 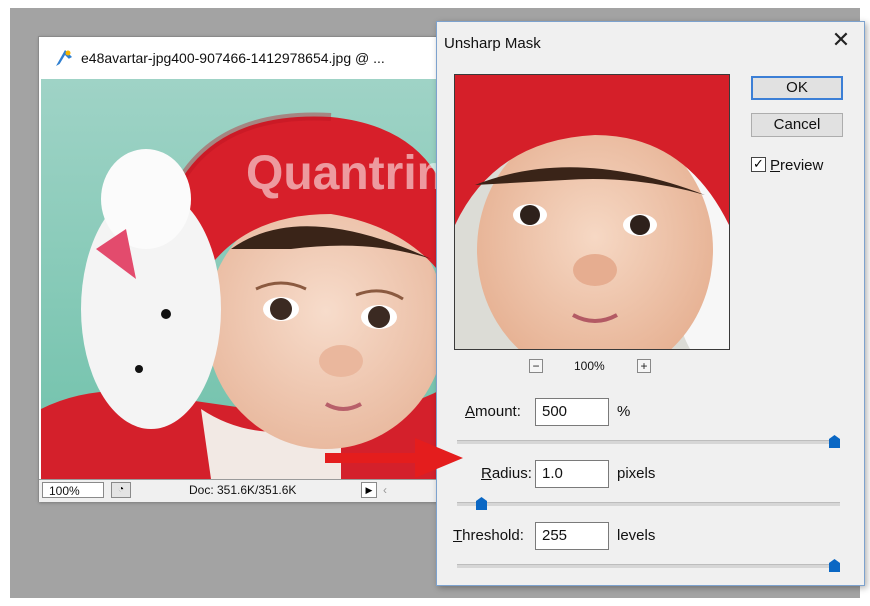 I want to click on scroll-left-icon: ‹, so click(x=385, y=490).